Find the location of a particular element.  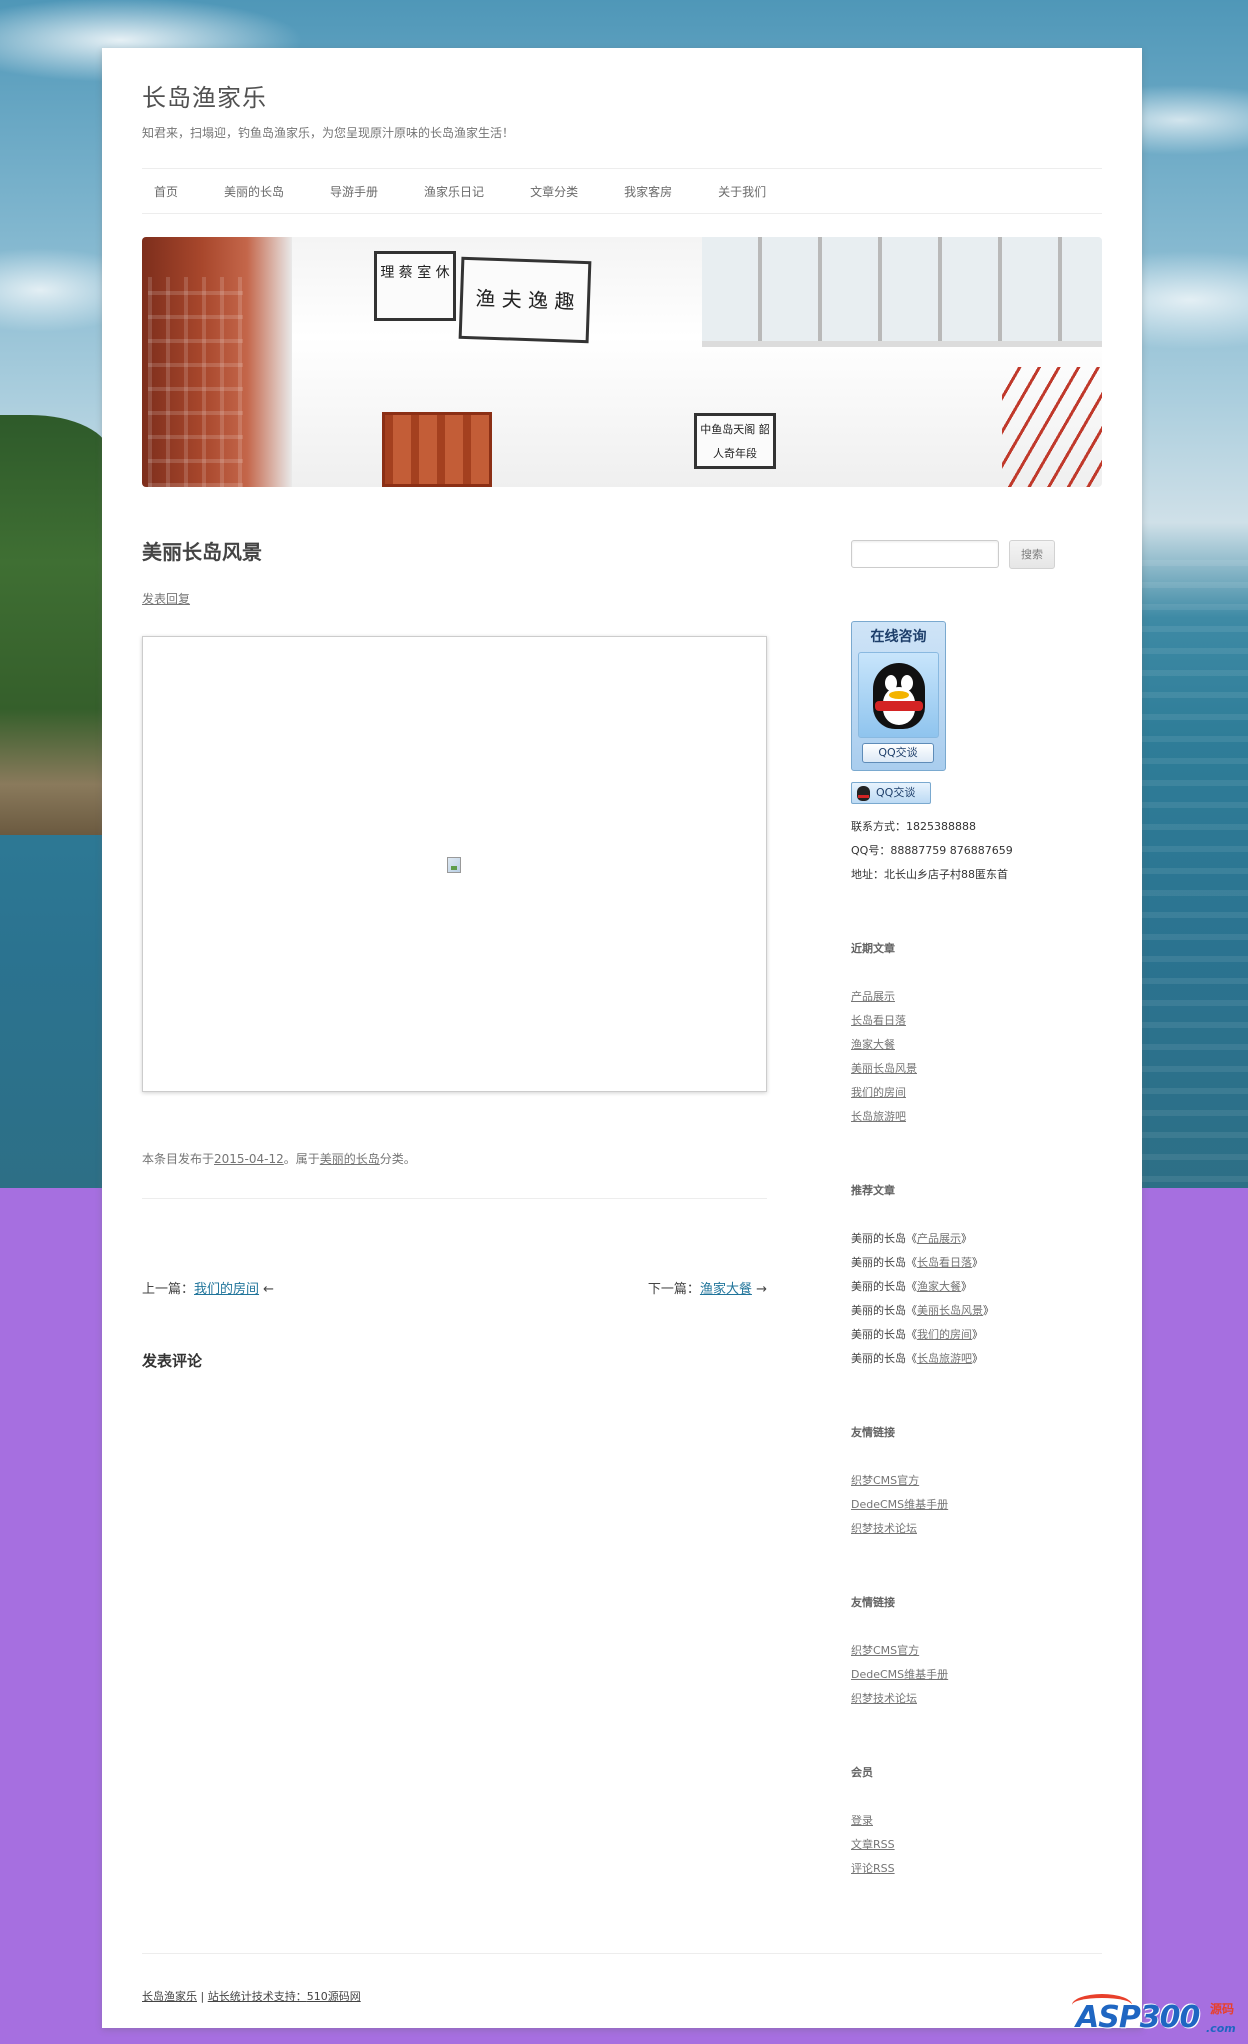

comments-title: 发表评论 is located at coordinates (172, 1361).